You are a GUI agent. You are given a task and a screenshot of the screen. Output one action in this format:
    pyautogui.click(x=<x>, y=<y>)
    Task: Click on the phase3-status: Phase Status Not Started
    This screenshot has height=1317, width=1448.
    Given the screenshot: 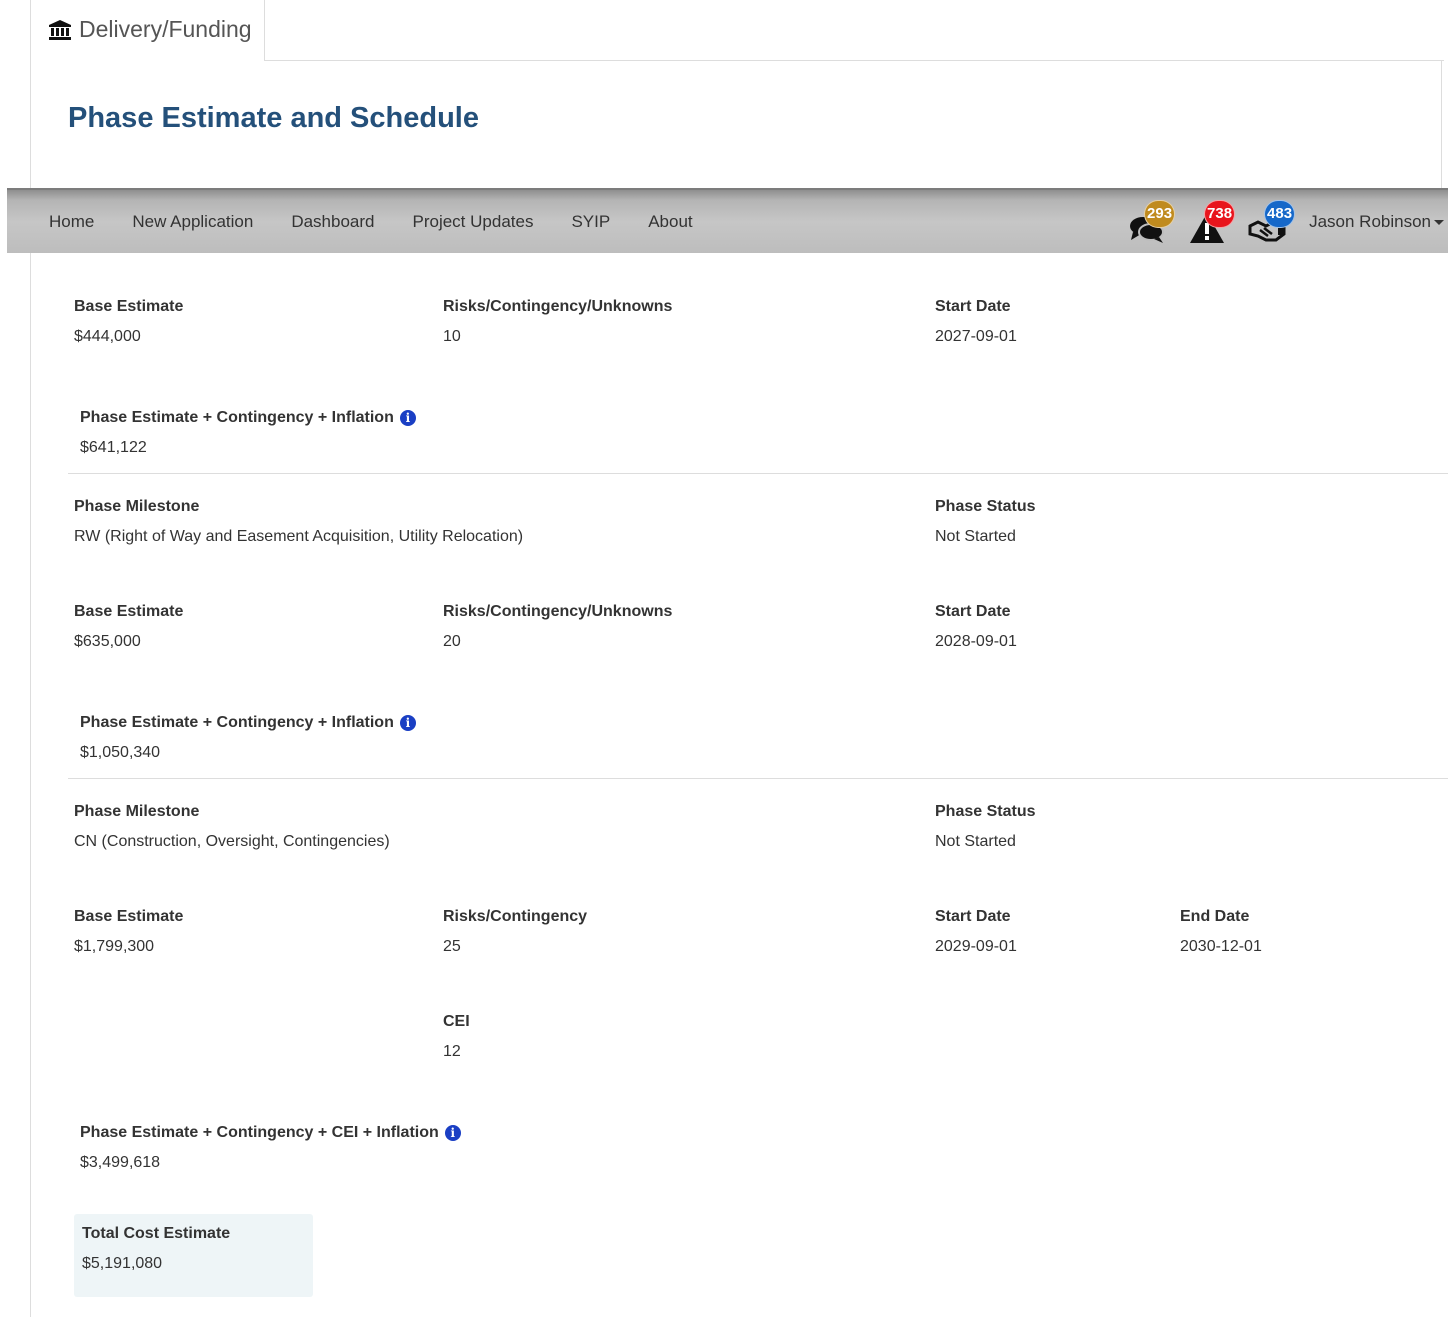 What is the action you would take?
    pyautogui.click(x=985, y=827)
    